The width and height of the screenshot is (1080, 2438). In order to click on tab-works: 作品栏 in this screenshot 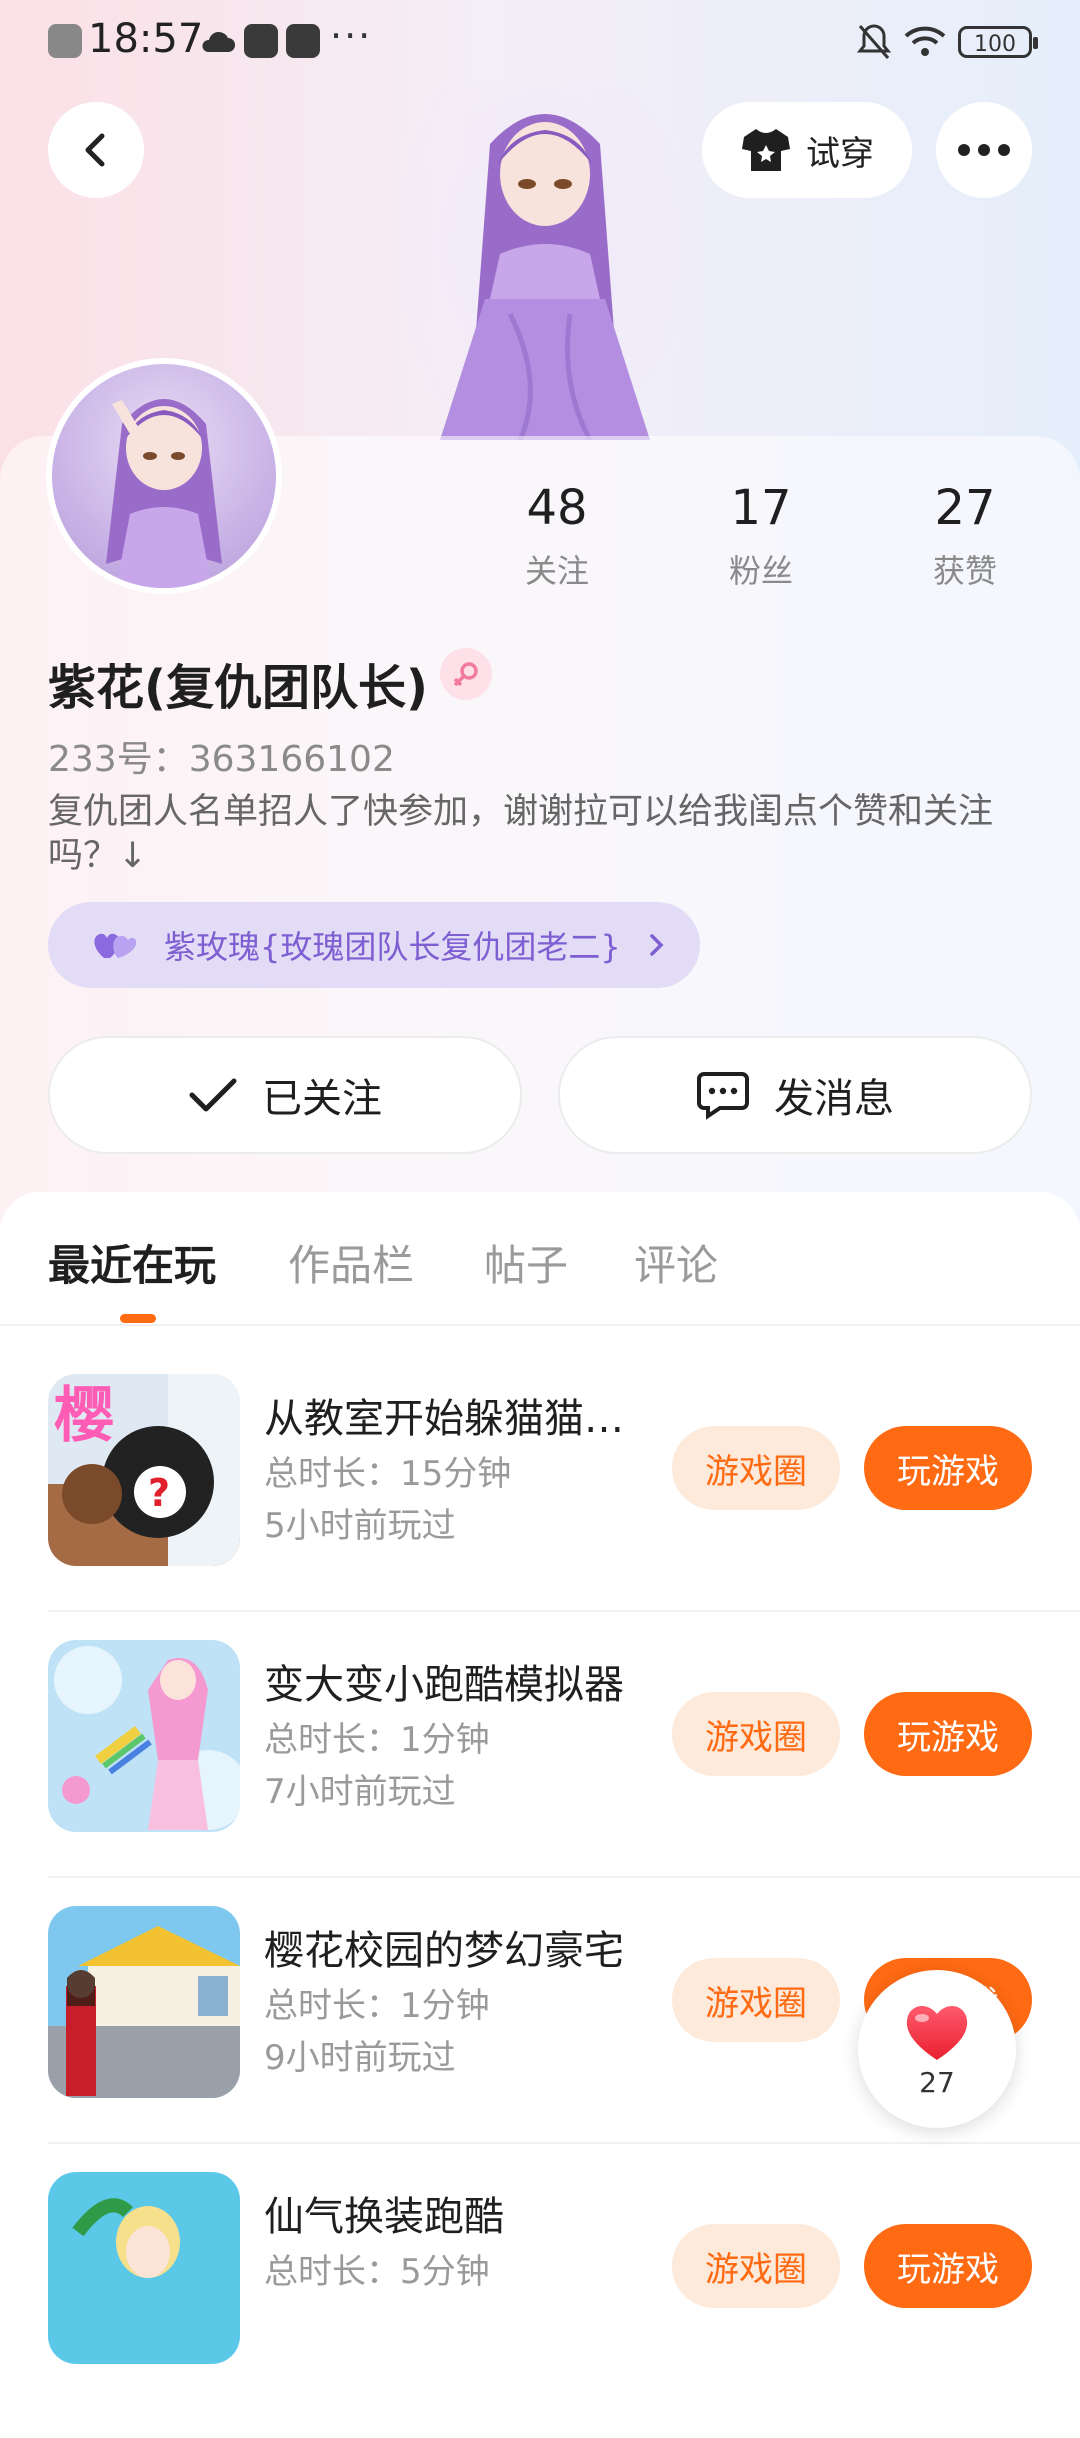, I will do `click(351, 1262)`.